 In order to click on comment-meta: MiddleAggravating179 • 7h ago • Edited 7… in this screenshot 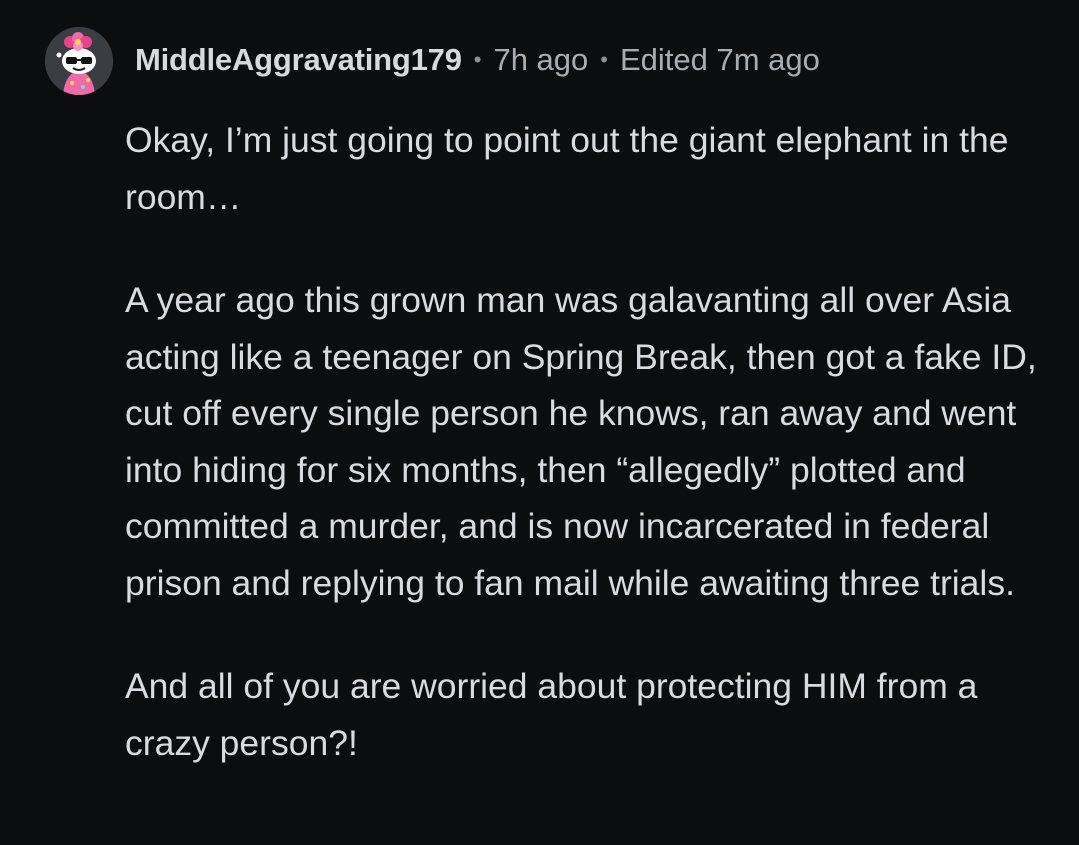, I will do `click(477, 60)`.